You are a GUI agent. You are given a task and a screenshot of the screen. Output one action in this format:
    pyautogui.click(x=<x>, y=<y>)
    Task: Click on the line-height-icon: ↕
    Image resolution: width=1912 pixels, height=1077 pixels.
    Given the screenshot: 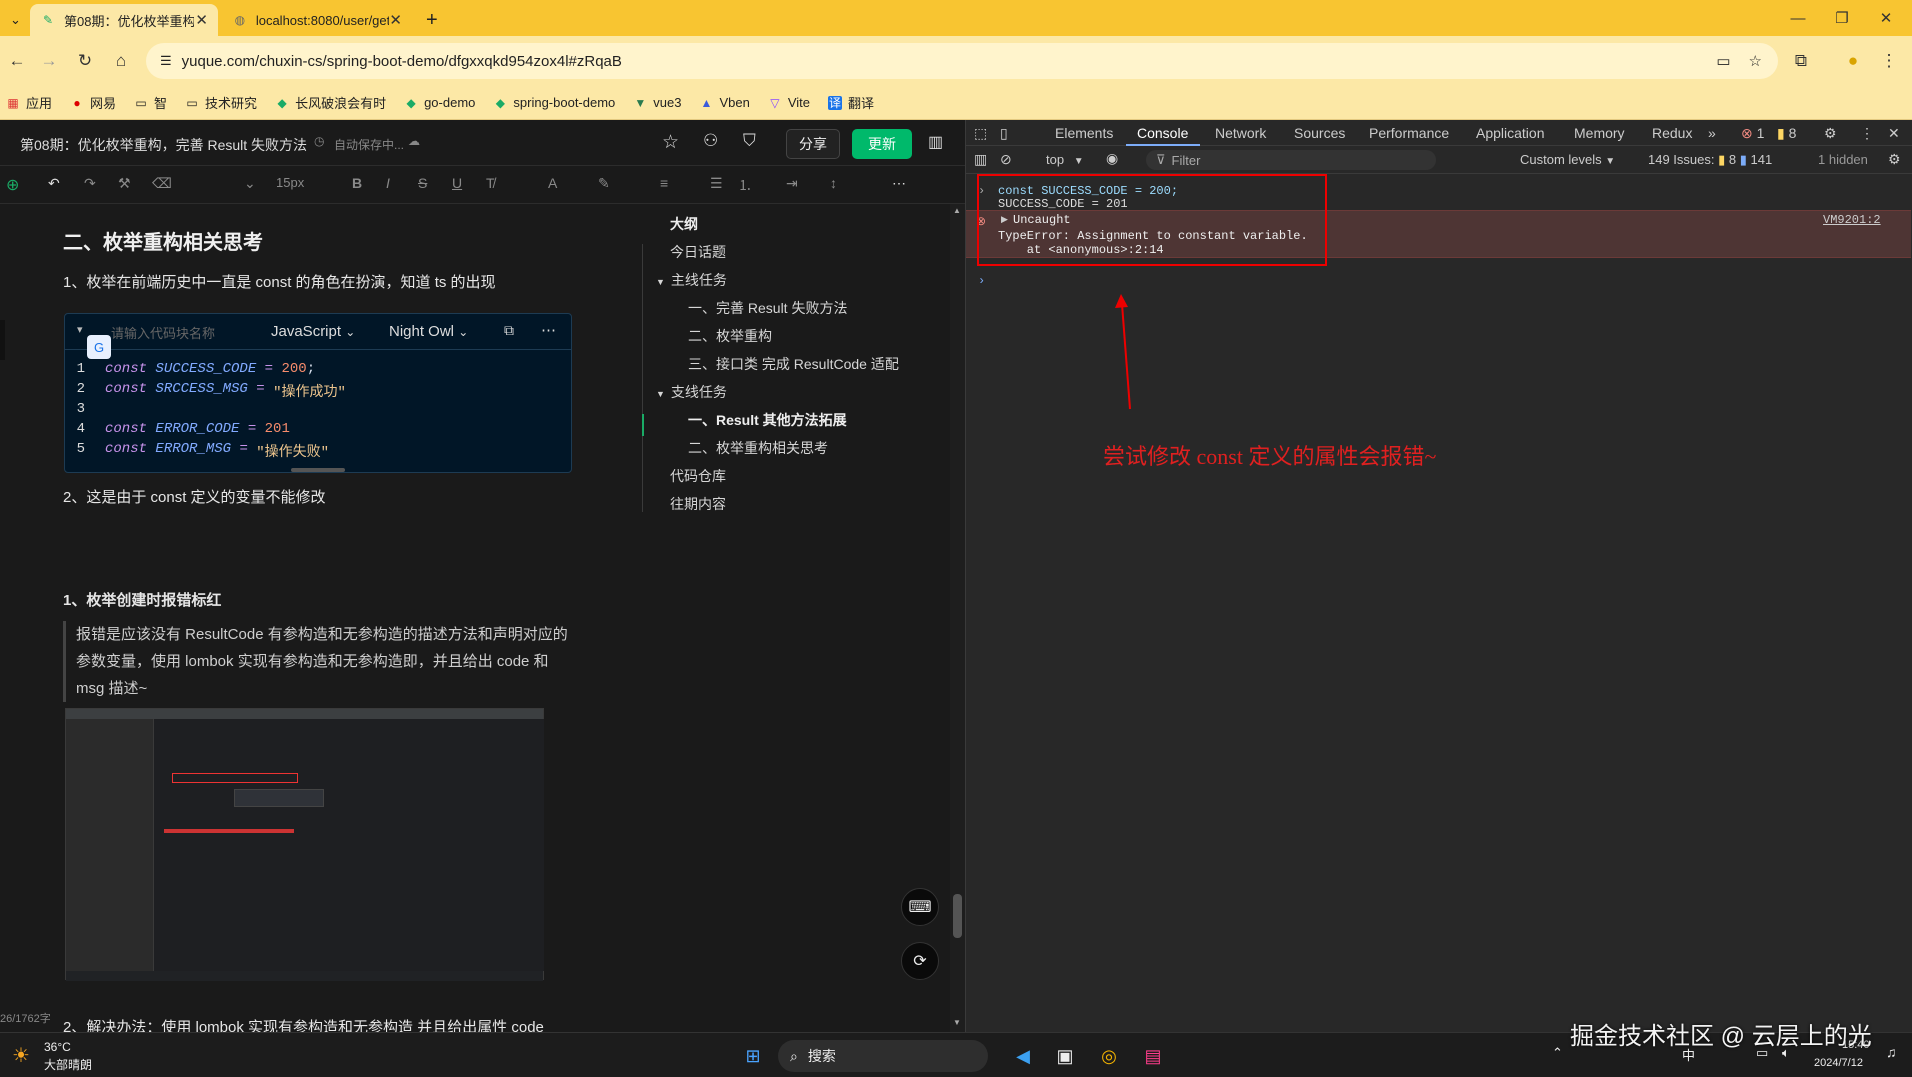 What is the action you would take?
    pyautogui.click(x=833, y=183)
    